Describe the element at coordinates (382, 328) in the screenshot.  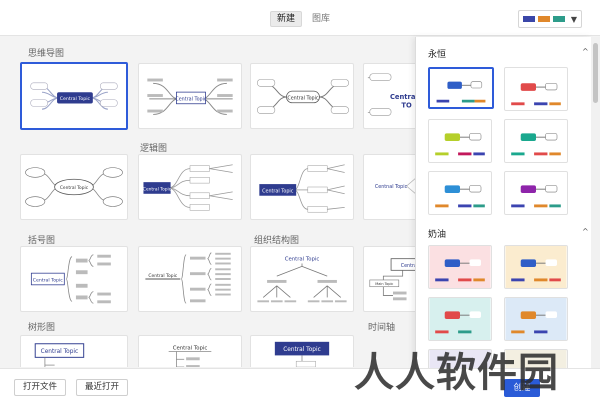
I see `section-timeline-title: 时间轴` at that location.